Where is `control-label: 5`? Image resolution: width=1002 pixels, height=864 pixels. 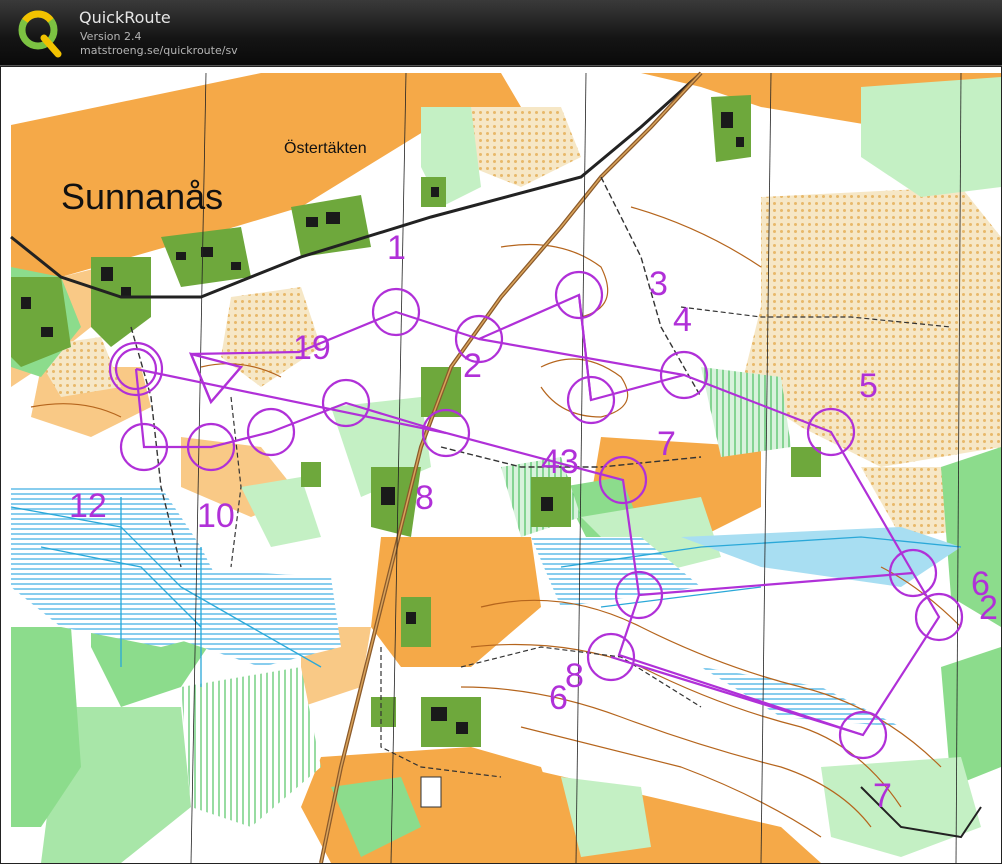
control-label: 5 is located at coordinates (868, 386).